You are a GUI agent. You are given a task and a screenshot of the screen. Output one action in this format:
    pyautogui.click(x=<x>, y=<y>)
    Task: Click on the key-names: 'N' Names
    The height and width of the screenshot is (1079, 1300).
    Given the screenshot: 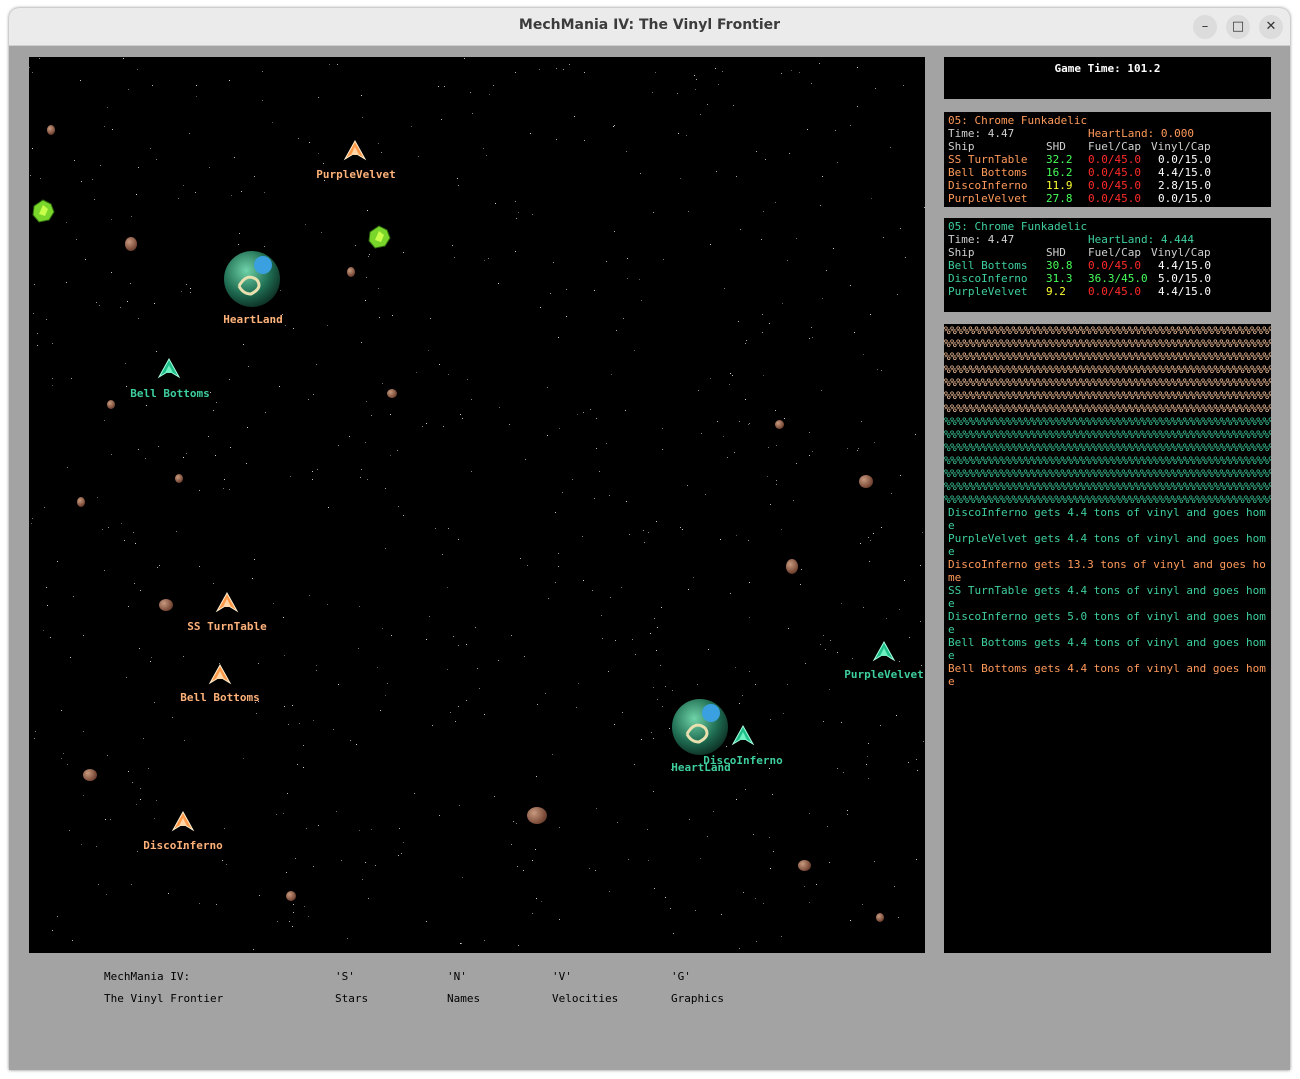 What is the action you would take?
    pyautogui.click(x=463, y=988)
    